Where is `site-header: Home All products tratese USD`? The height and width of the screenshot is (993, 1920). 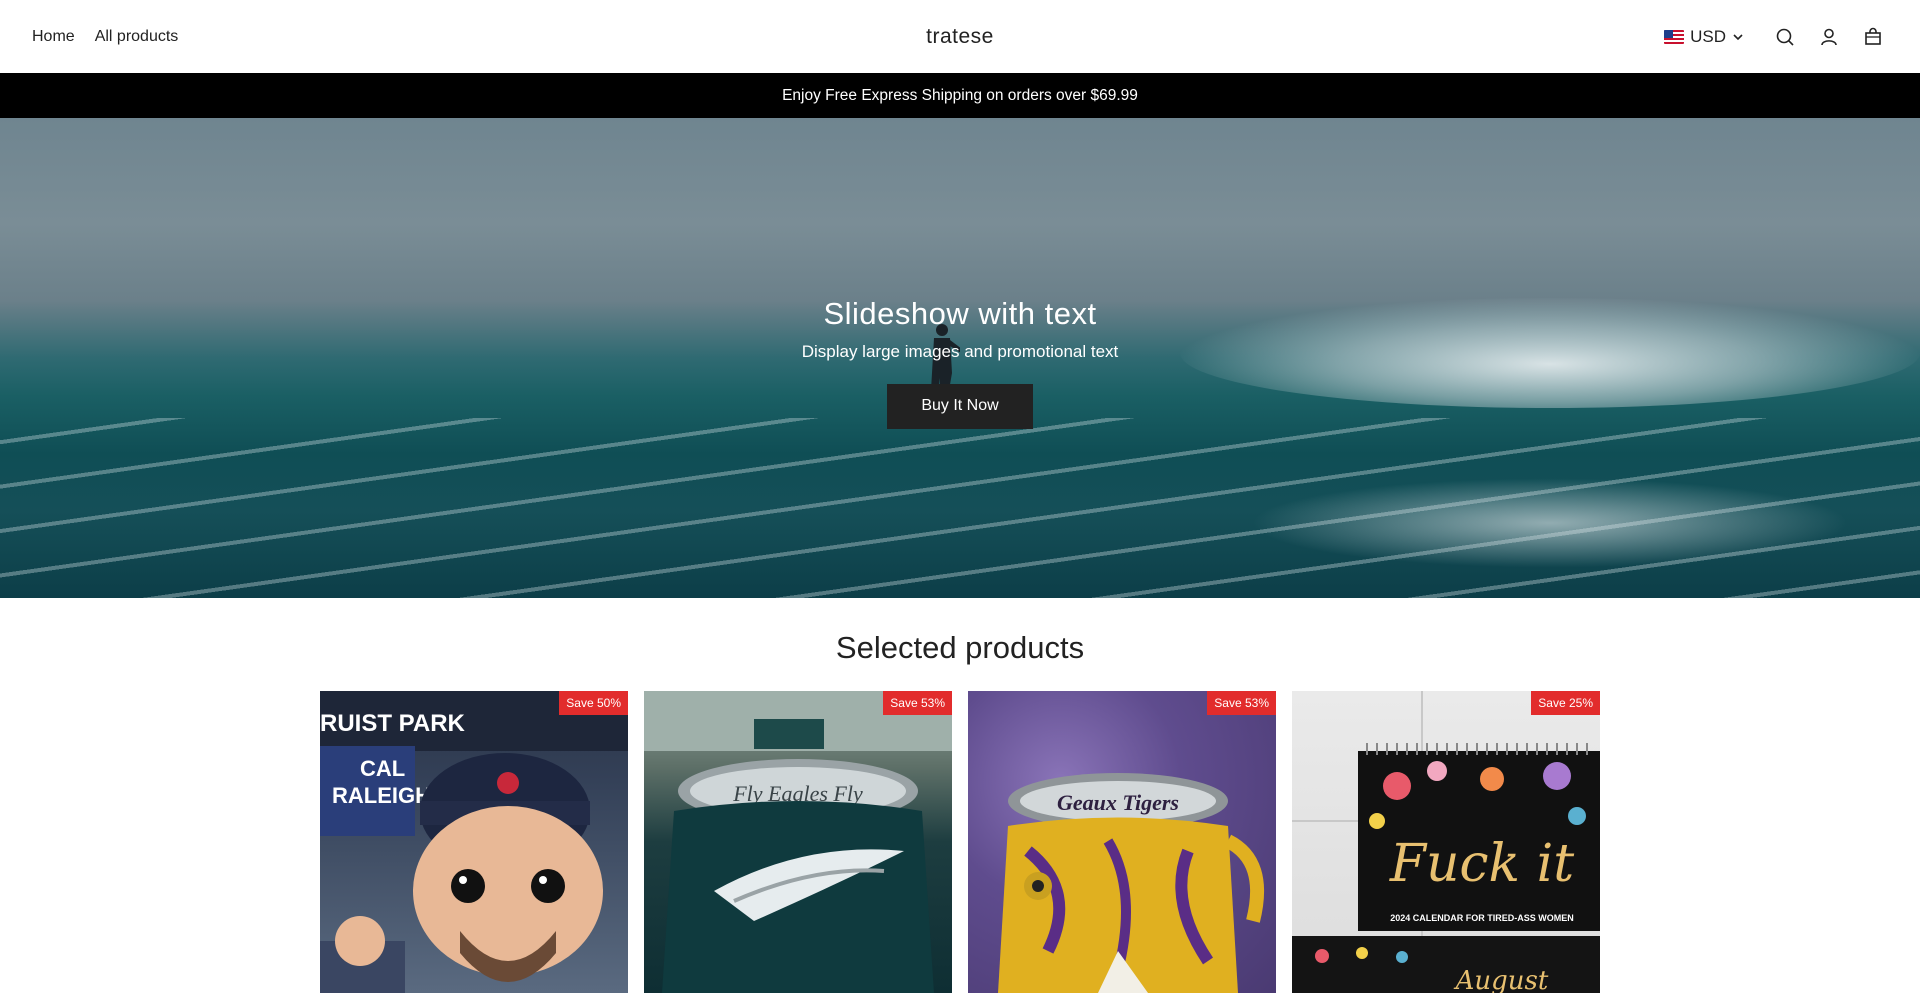 site-header: Home All products tratese USD is located at coordinates (960, 36).